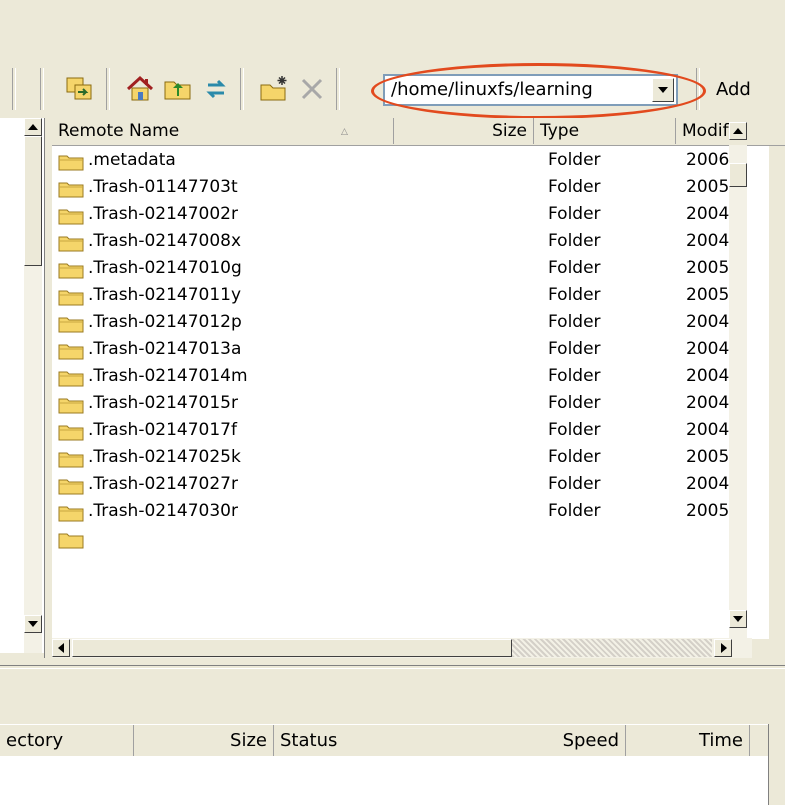 The image size is (785, 805). I want to click on table-row: .Trash-02147012p Folder 2004/, so click(410, 322).